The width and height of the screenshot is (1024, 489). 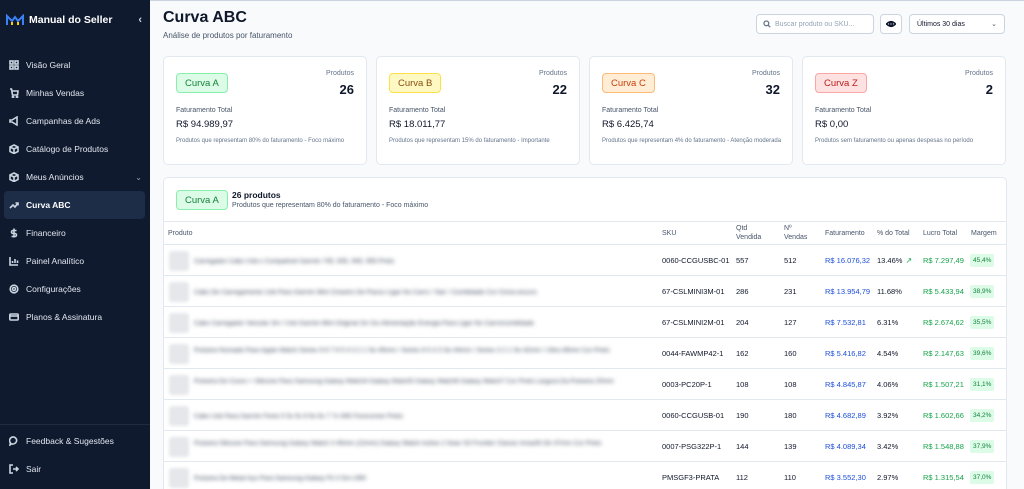 I want to click on sidebar-item-painel-analitico: Painel Analítico, so click(x=75, y=261).